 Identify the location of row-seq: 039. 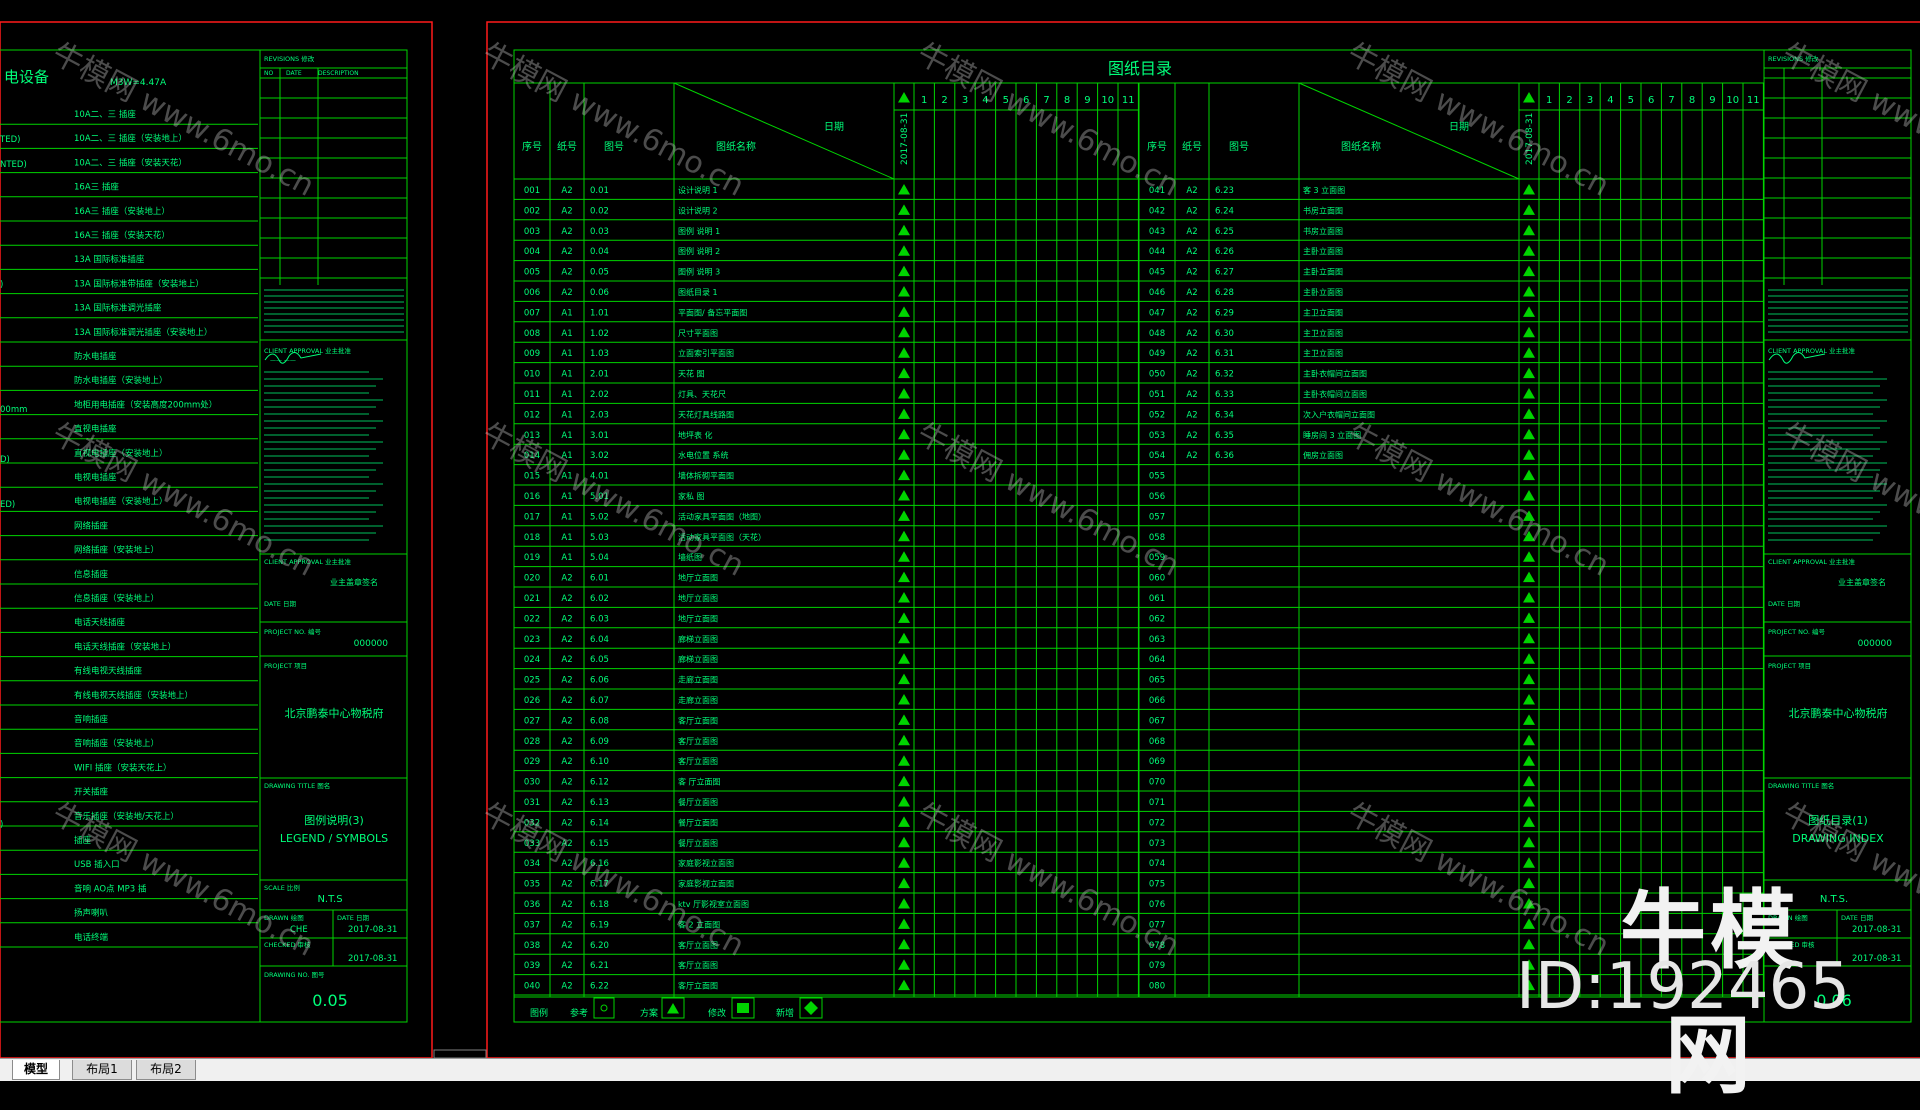
(532, 966).